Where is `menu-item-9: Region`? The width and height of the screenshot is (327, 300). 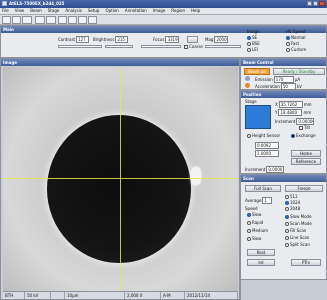 menu-item-9: Region is located at coordinates (178, 11).